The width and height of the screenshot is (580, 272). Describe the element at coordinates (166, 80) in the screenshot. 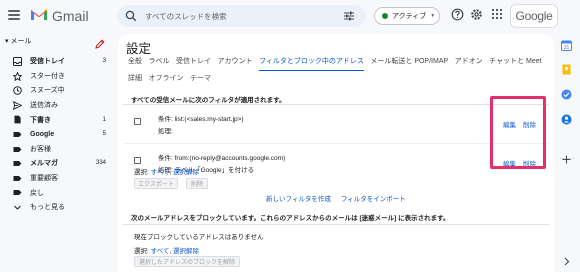

I see `tab-offline: オフライン` at that location.